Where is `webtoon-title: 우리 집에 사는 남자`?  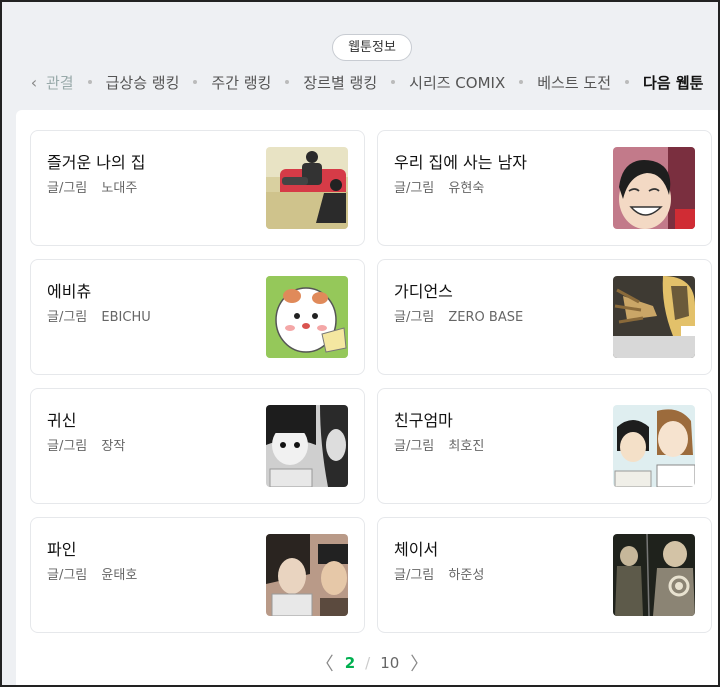 webtoon-title: 우리 집에 사는 남자 is located at coordinates (461, 162).